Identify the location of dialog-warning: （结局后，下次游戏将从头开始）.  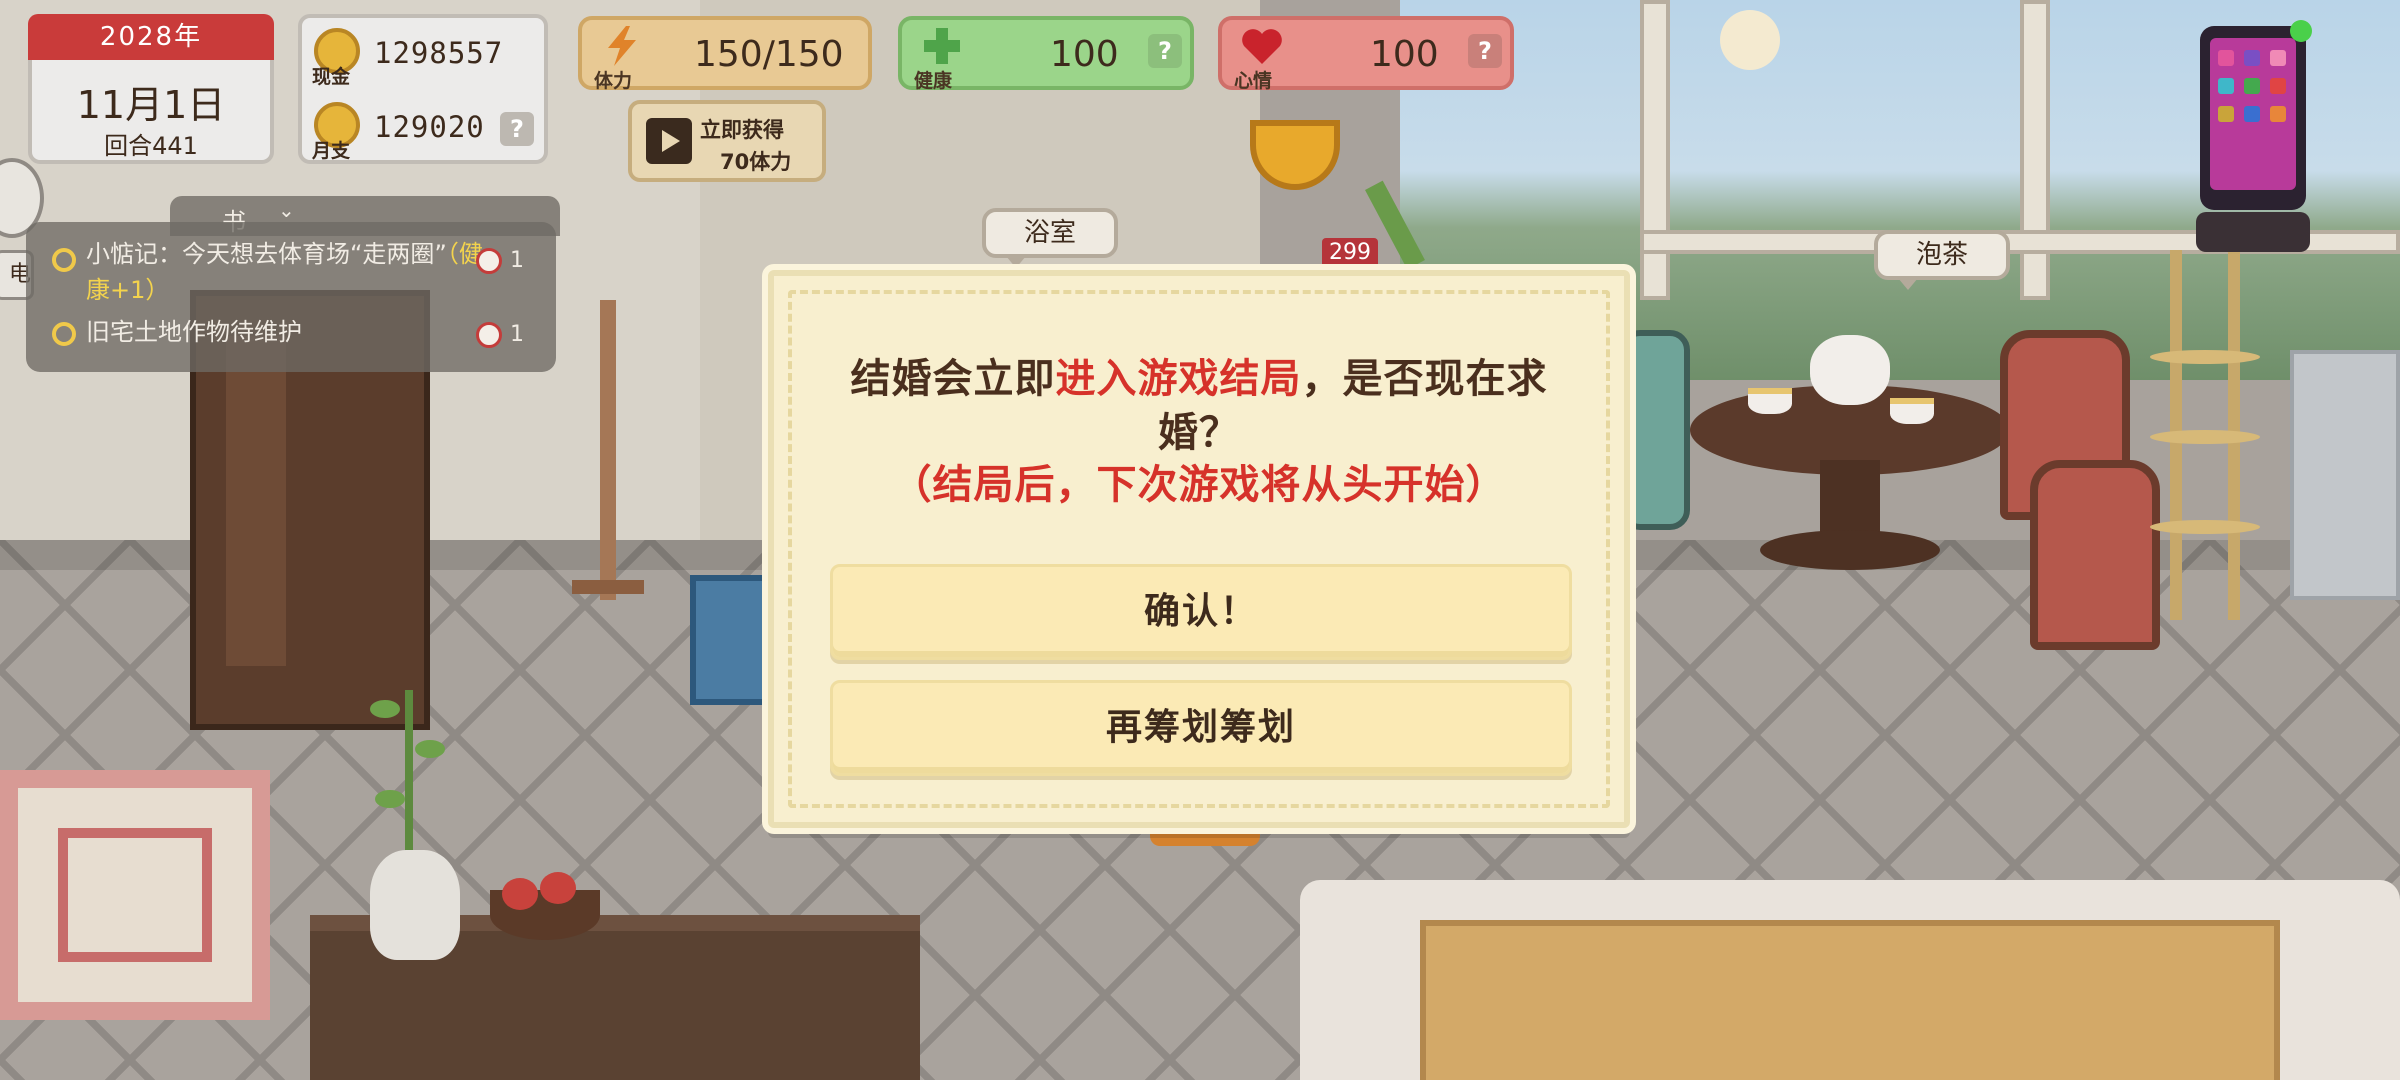
(1199, 485).